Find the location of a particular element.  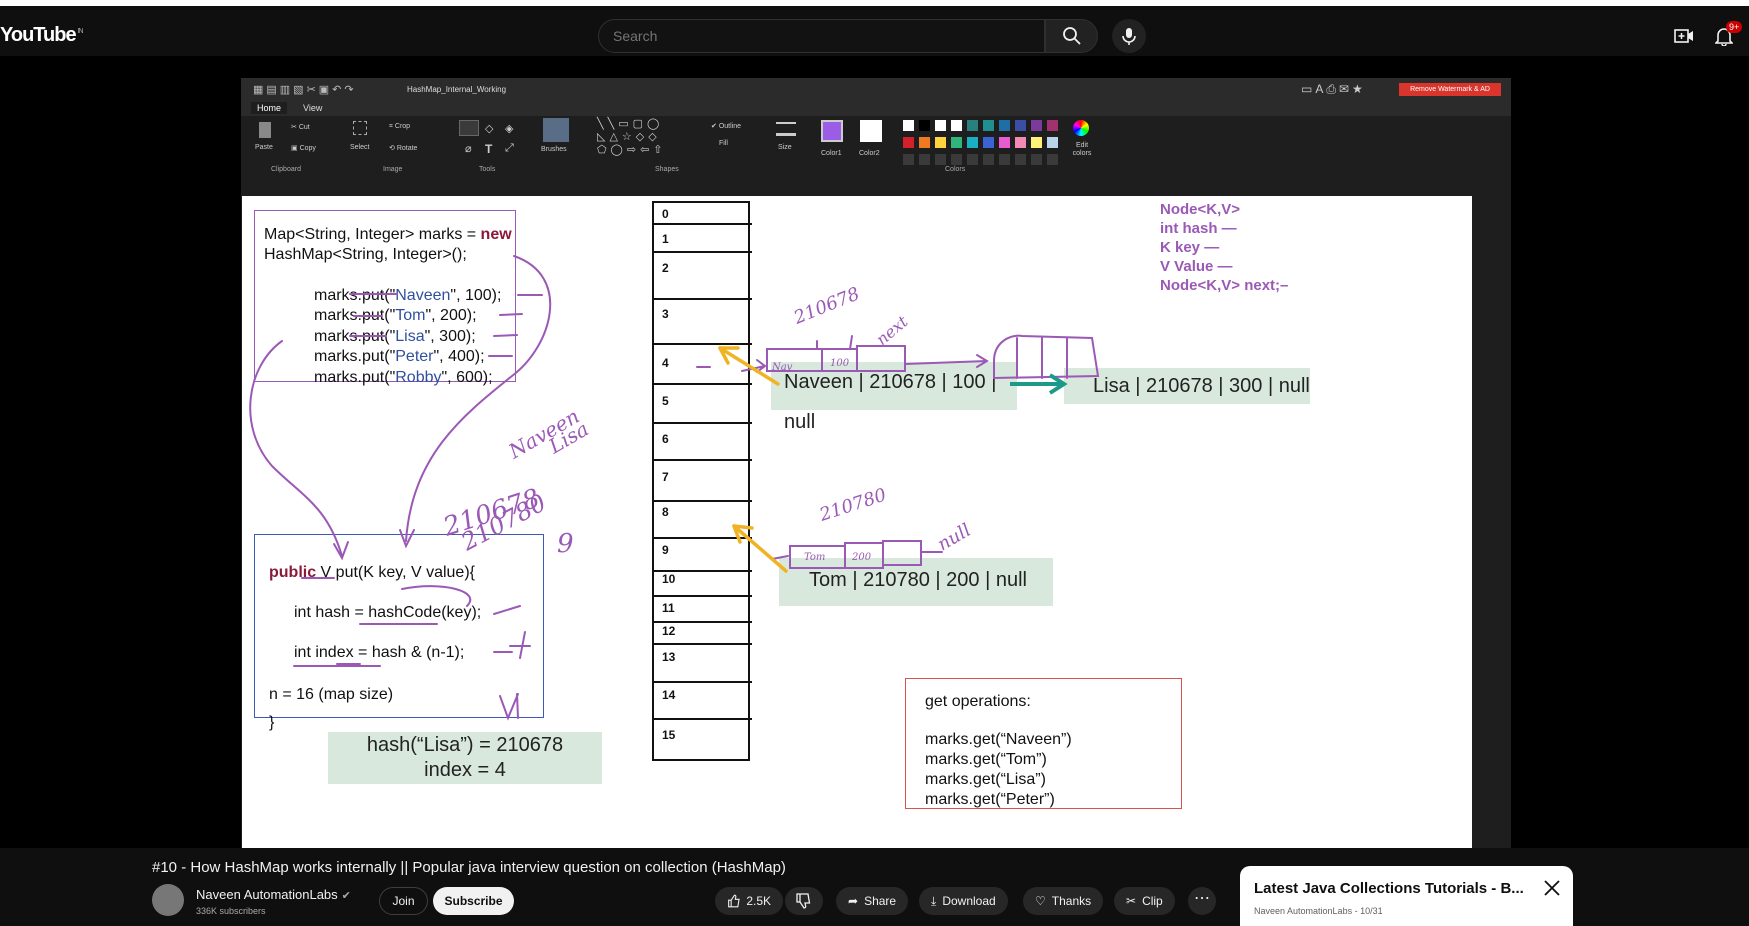

fill-label: Fill is located at coordinates (723, 143).